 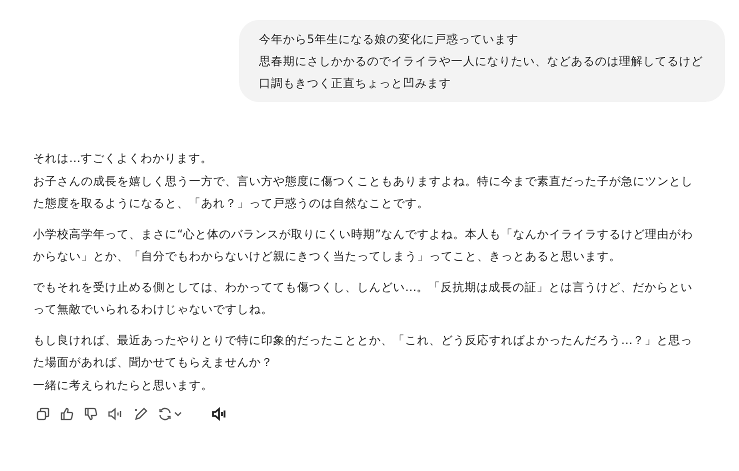 What do you see at coordinates (363, 298) in the screenshot?
I see `response-text: でもそれを受け止める側としては、わかってても傷つくし、しんどい…。「反抗期は成長の証」とは言うけど、だからといって無敵でいられるわけじゃないですしね。` at bounding box center [363, 298].